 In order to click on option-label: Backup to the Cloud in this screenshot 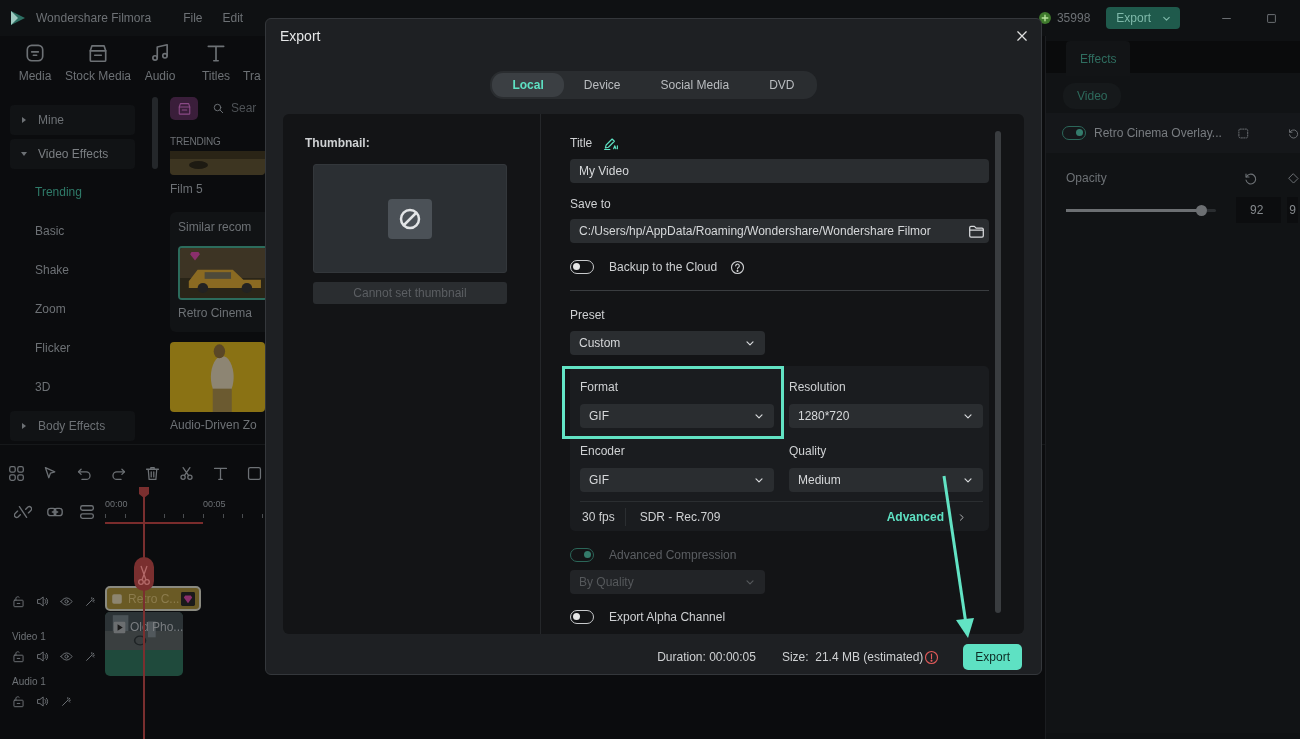, I will do `click(663, 267)`.